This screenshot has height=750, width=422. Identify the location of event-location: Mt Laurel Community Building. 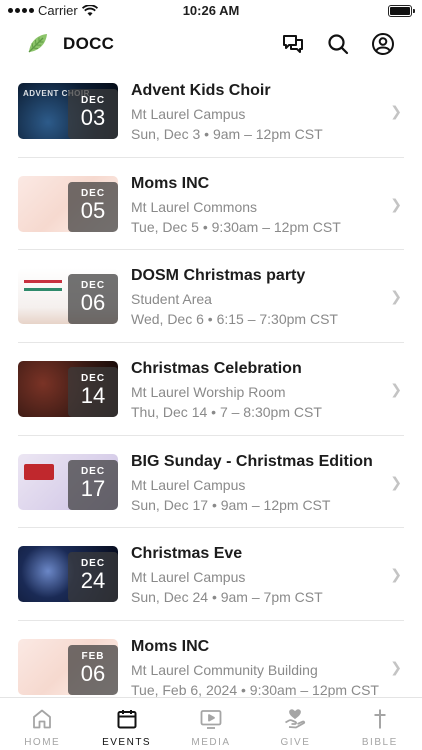
(224, 670).